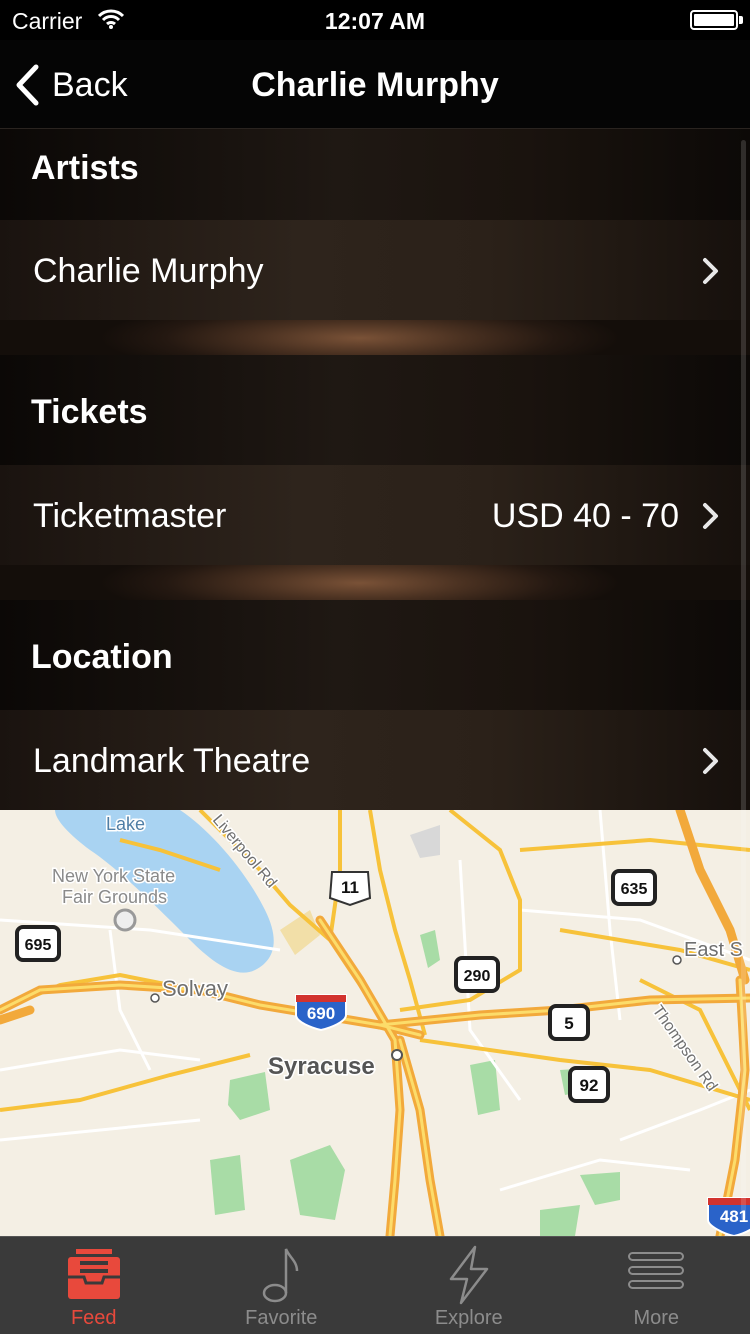 The width and height of the screenshot is (750, 1334). What do you see at coordinates (114, 897) in the screenshot?
I see `map-label-fairgrounds-2: Fair Grounds` at bounding box center [114, 897].